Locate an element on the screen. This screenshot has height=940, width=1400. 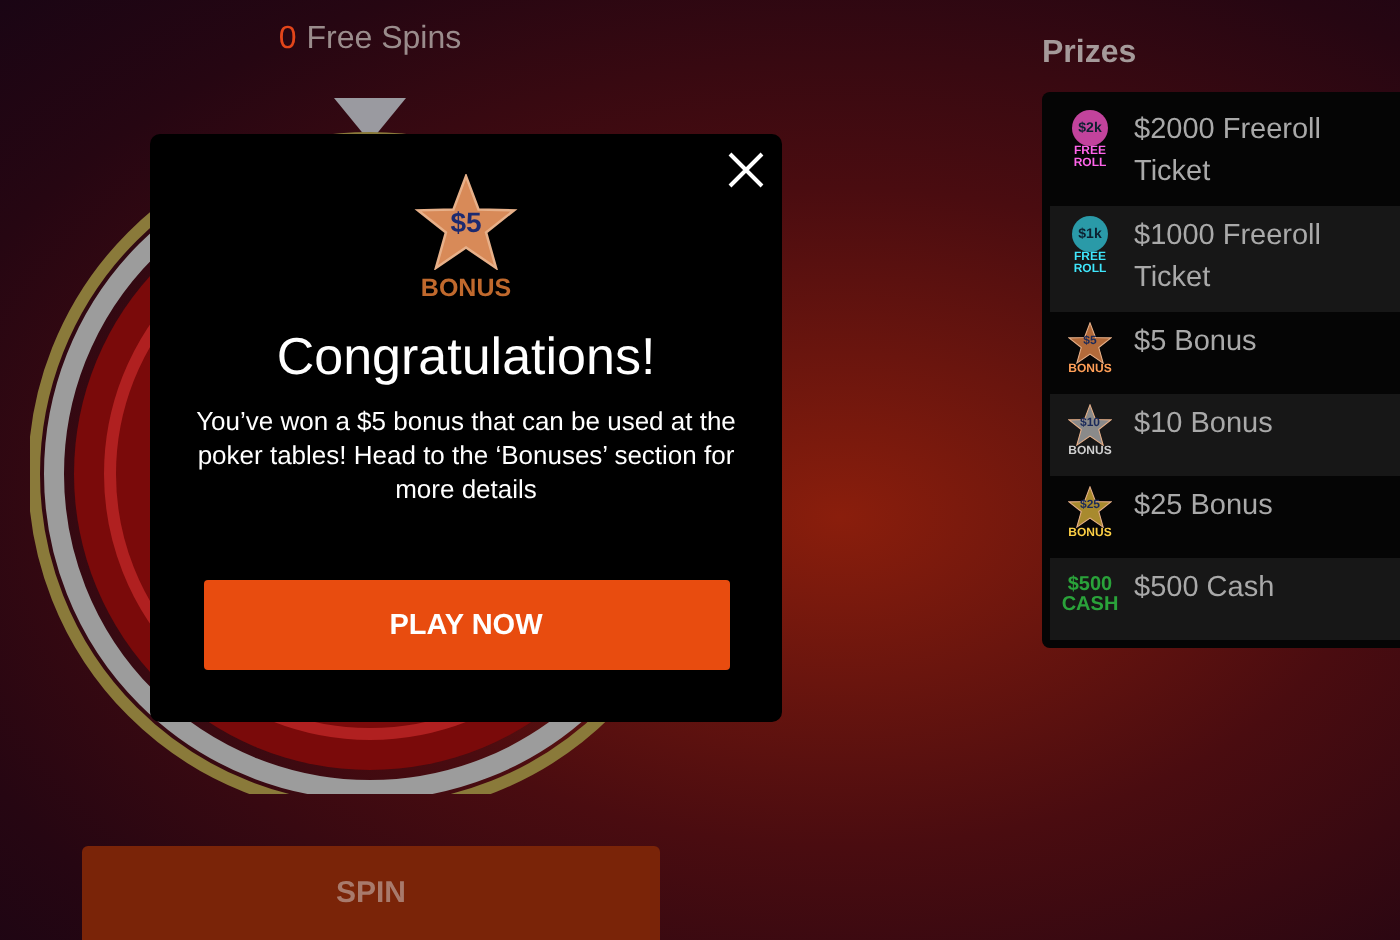
prize-label: $2000 Freeroll Ticket is located at coordinates (1228, 152).